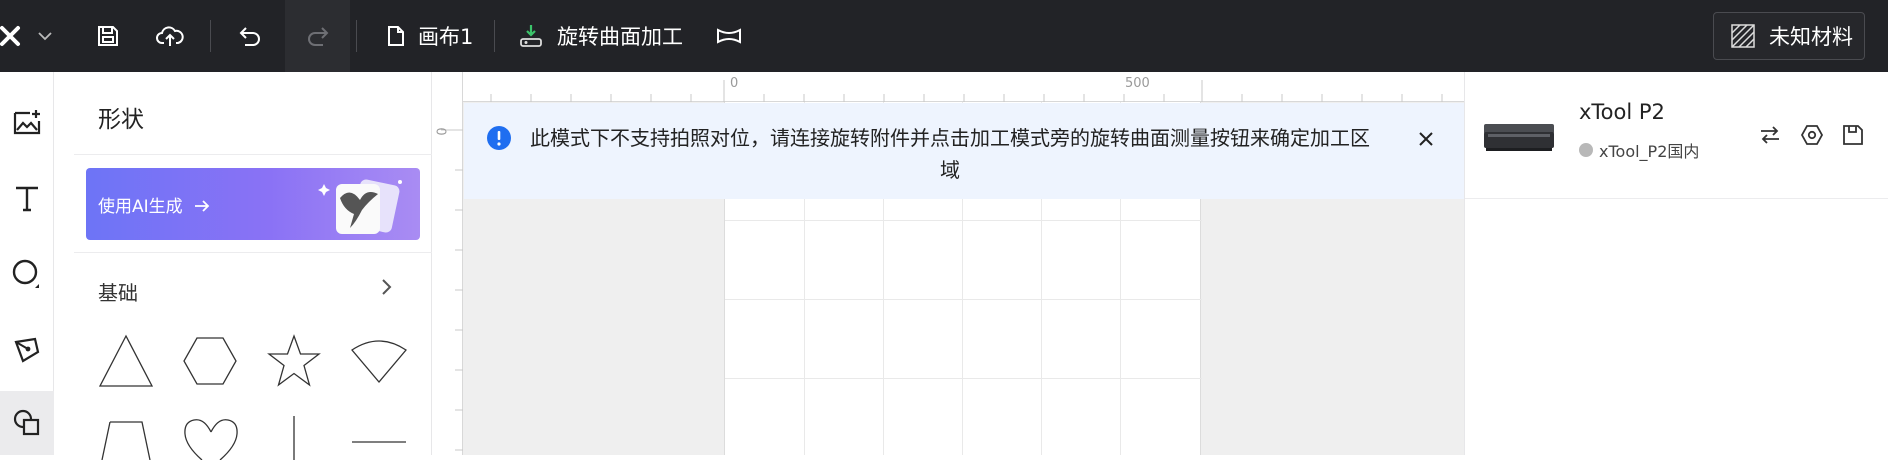 The height and width of the screenshot is (460, 1888). Describe the element at coordinates (11, 36) in the screenshot. I see `logo-x-icon` at that location.